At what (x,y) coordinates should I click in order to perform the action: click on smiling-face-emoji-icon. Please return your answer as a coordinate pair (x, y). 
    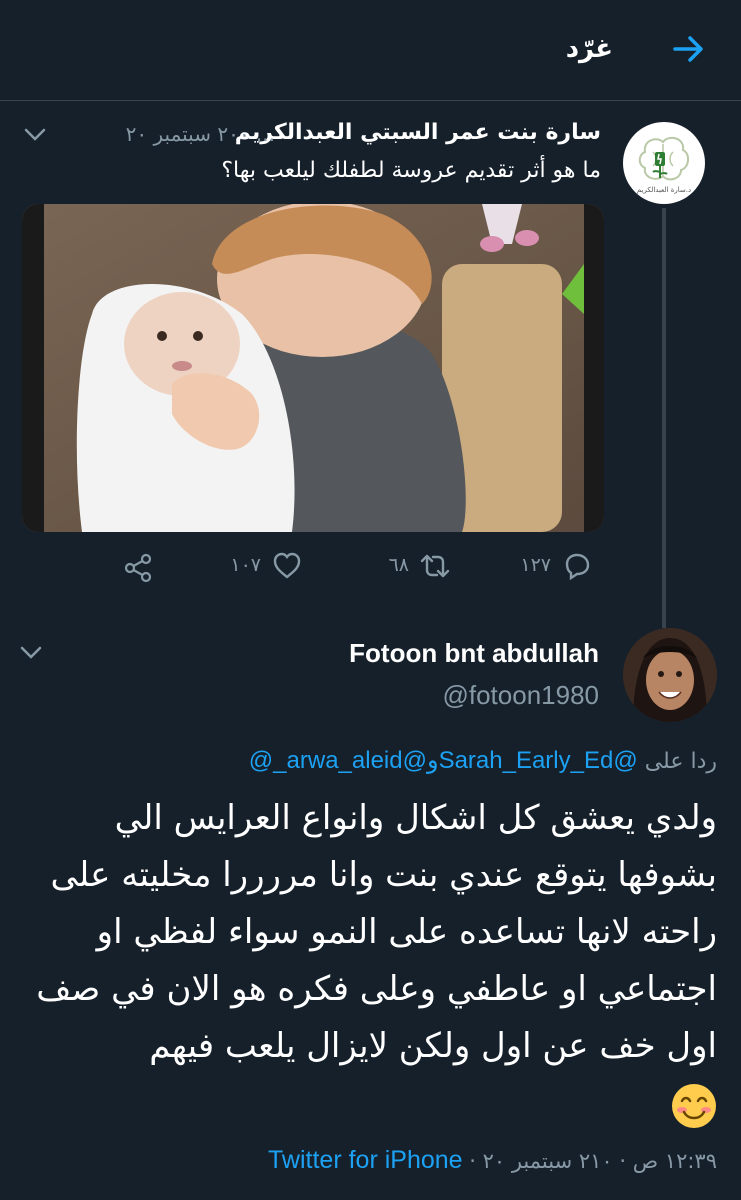
    Looking at the image, I should click on (694, 1106).